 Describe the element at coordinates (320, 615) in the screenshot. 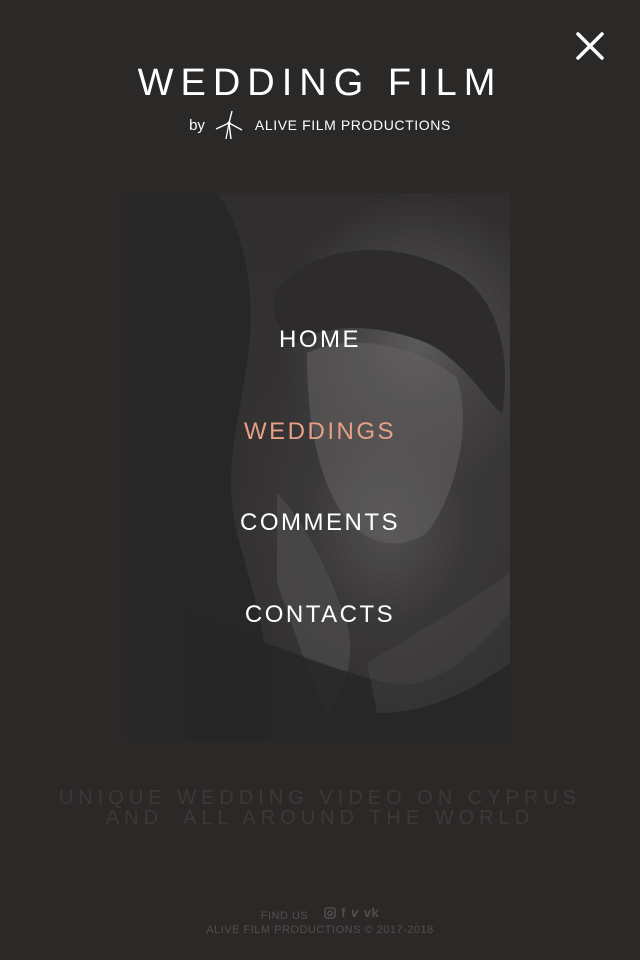

I see `menu-item-contacts: CONTACTS` at that location.